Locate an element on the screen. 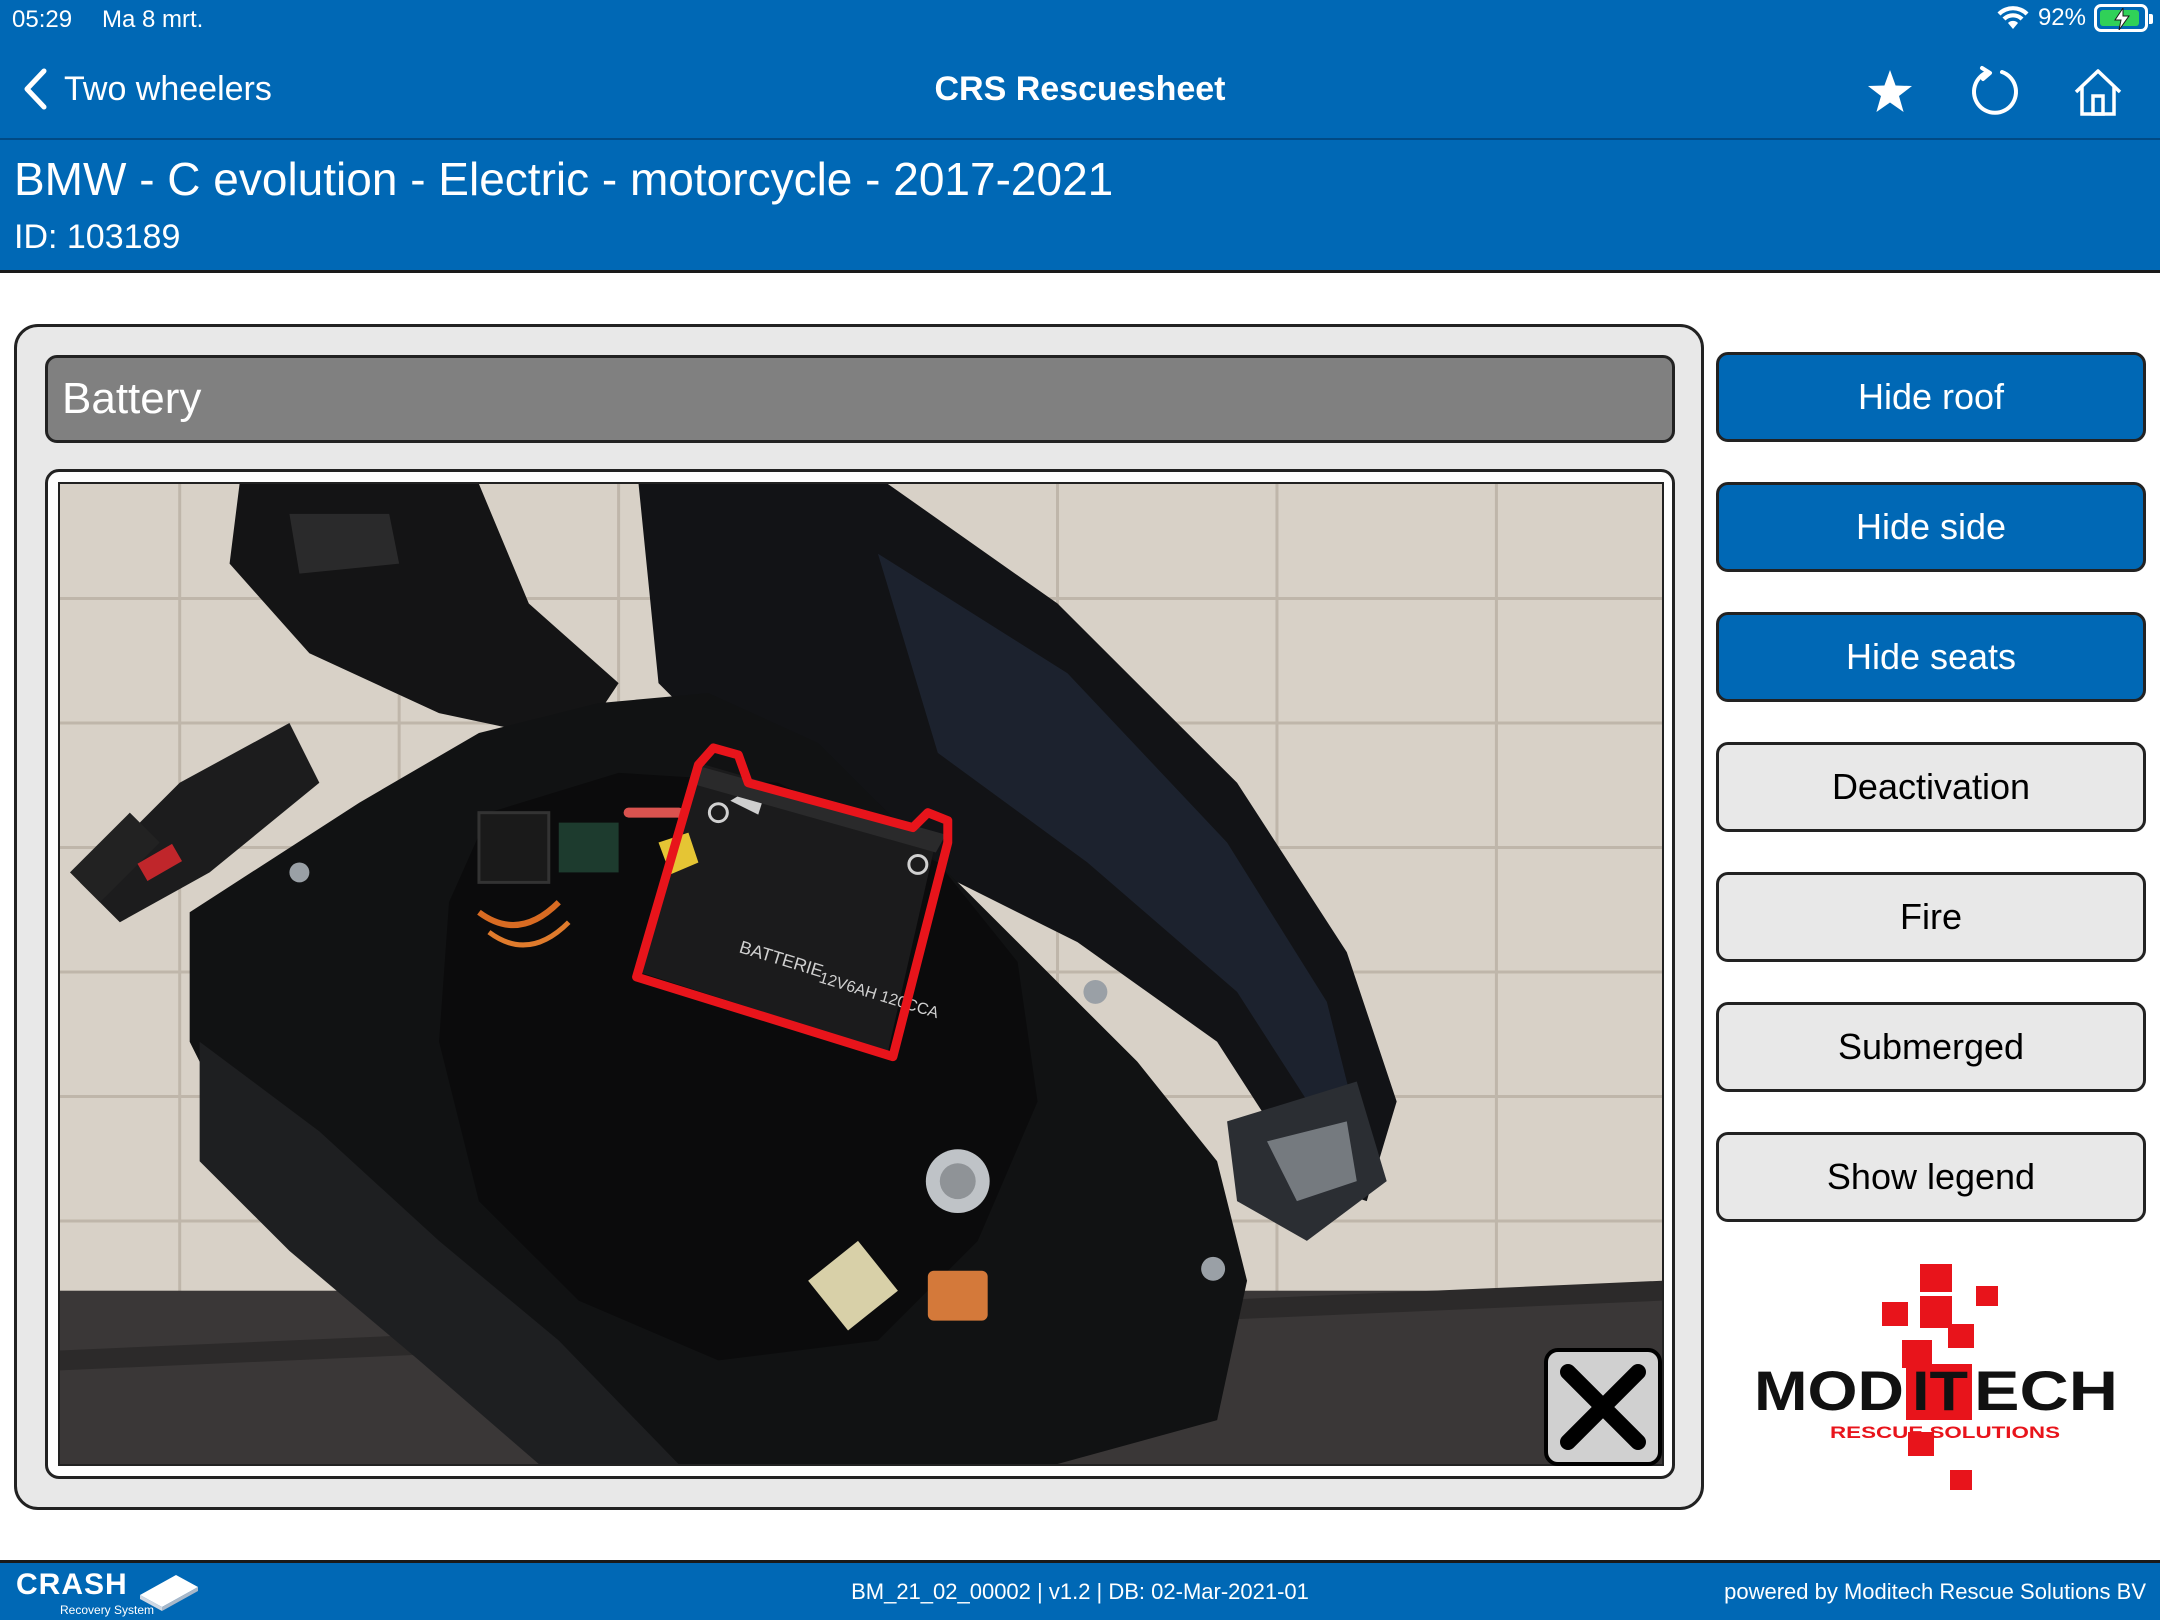 The image size is (2160, 1620). logo-text-right: ECH is located at coordinates (2046, 1390).